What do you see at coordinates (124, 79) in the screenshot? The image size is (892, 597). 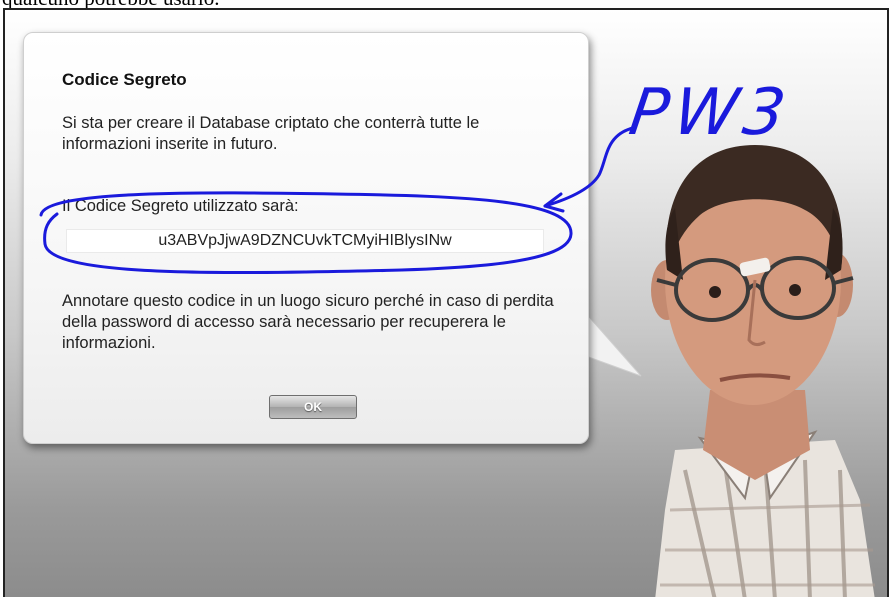 I see `dialog-title: Codice Segreto` at bounding box center [124, 79].